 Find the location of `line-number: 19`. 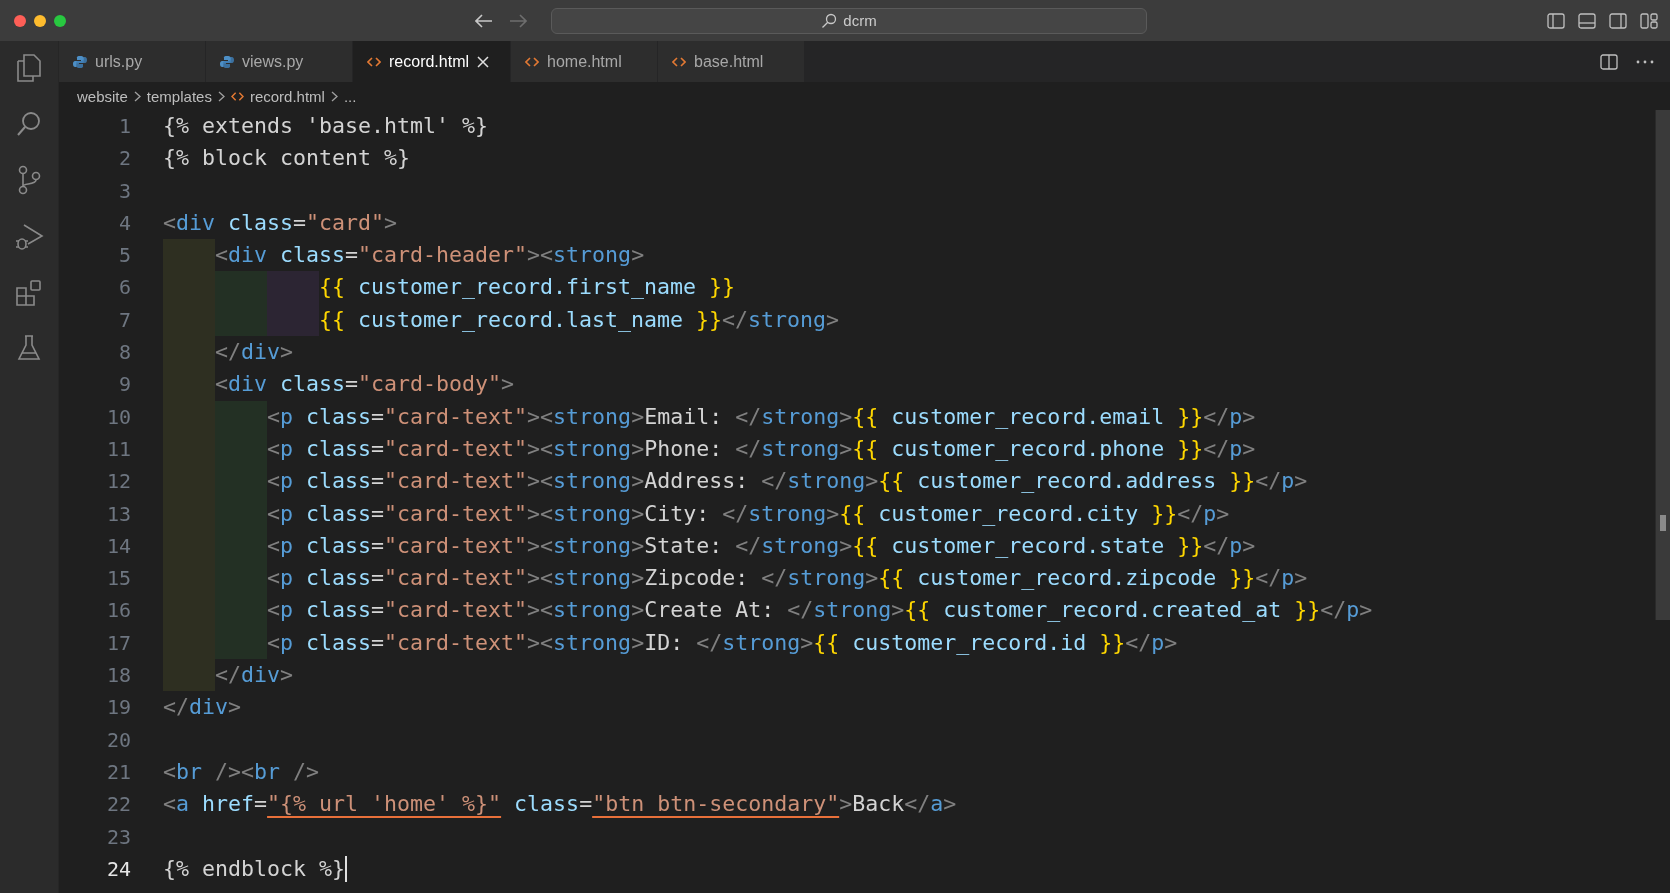

line-number: 19 is located at coordinates (118, 708).